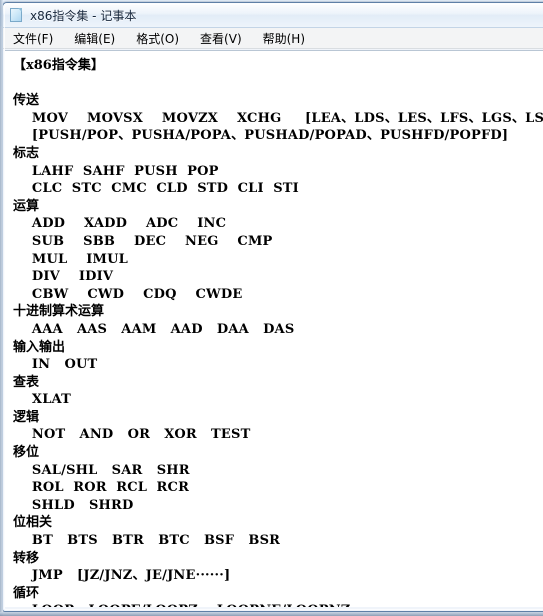 This screenshot has height=616, width=543. Describe the element at coordinates (101, 470) in the screenshot. I see `doc-instruction-line: SAL/SHL SAR SHR` at that location.